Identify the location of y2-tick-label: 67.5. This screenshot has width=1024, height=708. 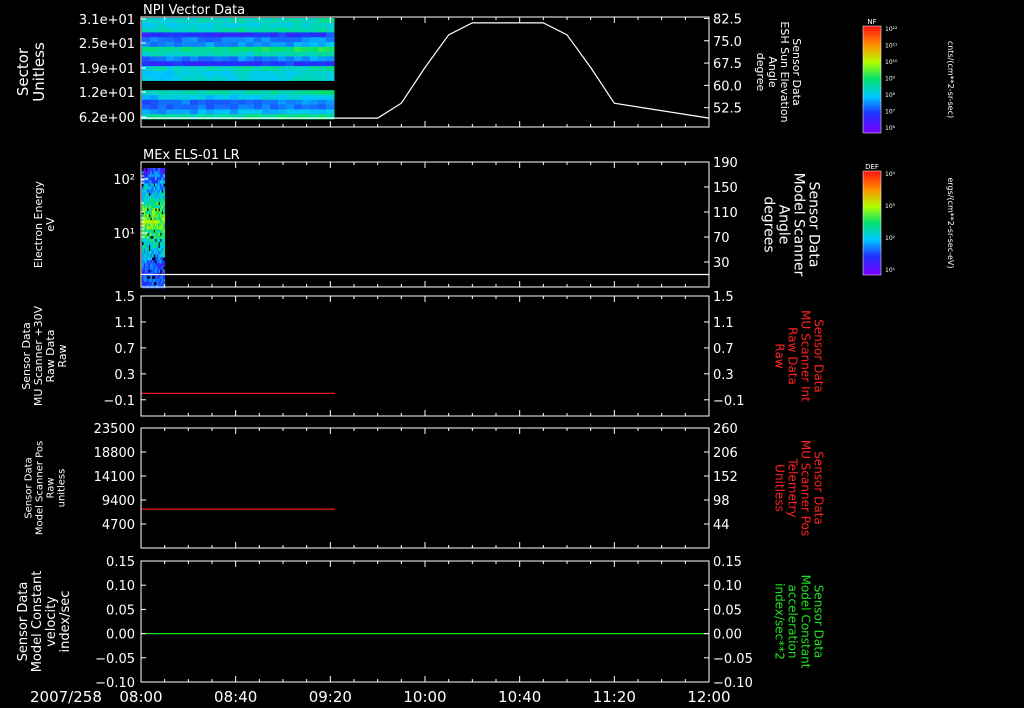
(727, 64).